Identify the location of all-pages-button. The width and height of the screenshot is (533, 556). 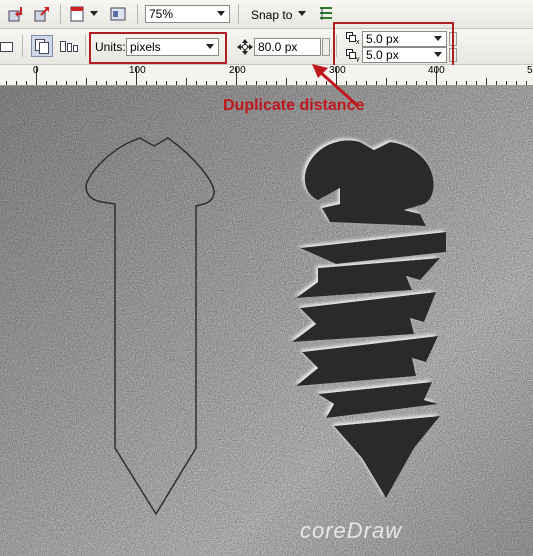
(42, 46).